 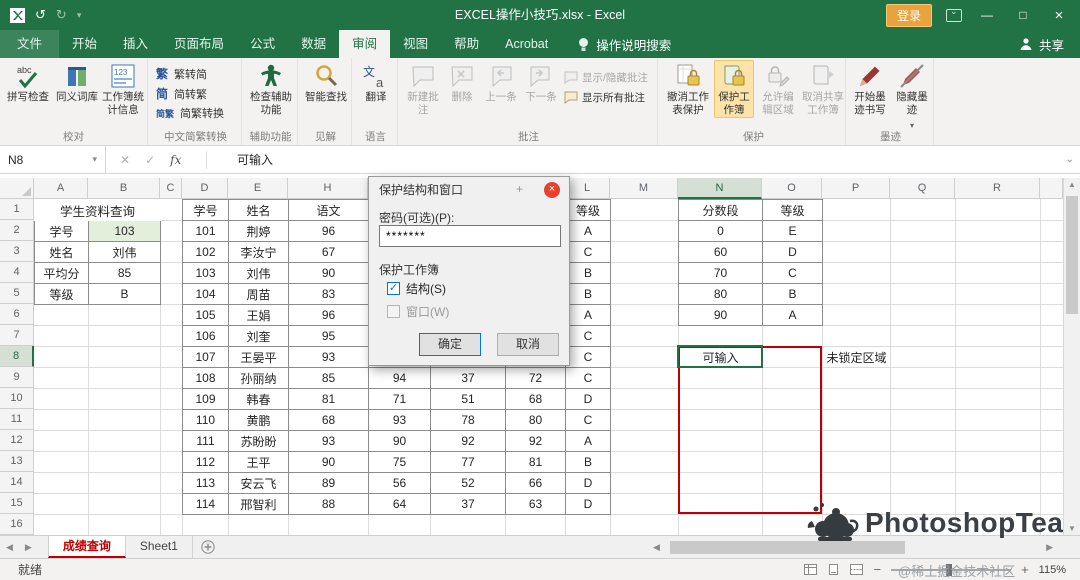 I want to click on name-box-dropdown-icon: ▾, so click(x=94, y=159).